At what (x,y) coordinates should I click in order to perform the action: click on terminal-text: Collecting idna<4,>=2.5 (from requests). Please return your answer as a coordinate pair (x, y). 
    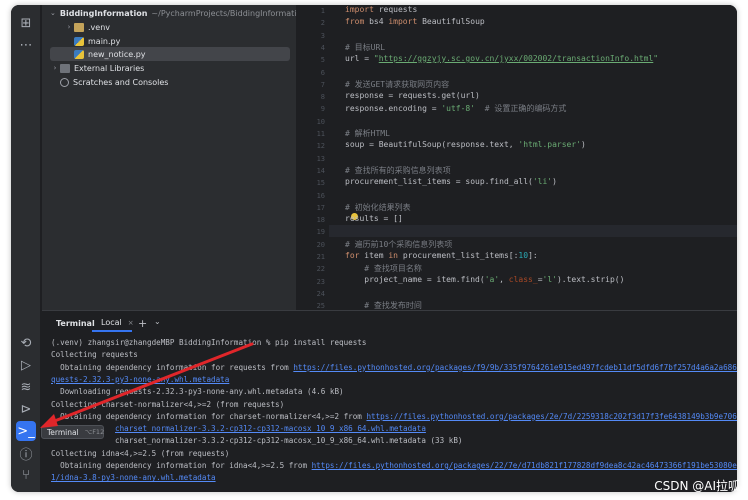
    Looking at the image, I should click on (140, 453).